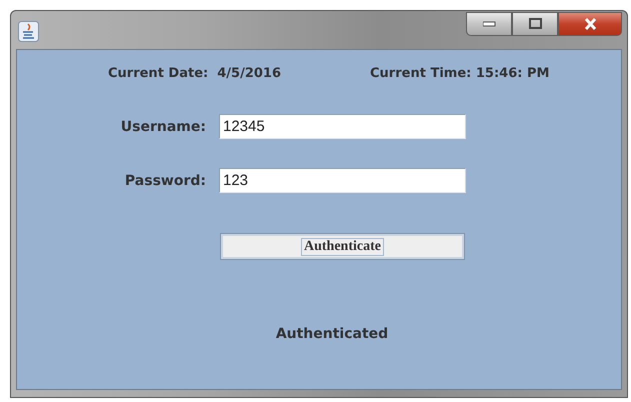  Describe the element at coordinates (342, 126) in the screenshot. I see `input-field: 12345` at that location.